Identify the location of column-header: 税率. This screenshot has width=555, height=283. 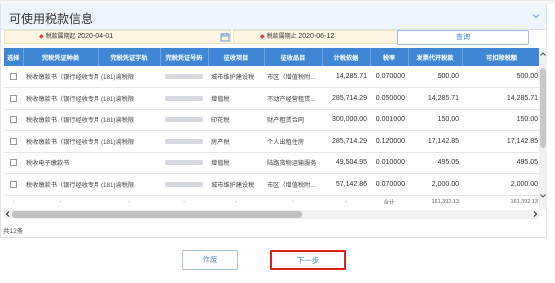
(389, 57).